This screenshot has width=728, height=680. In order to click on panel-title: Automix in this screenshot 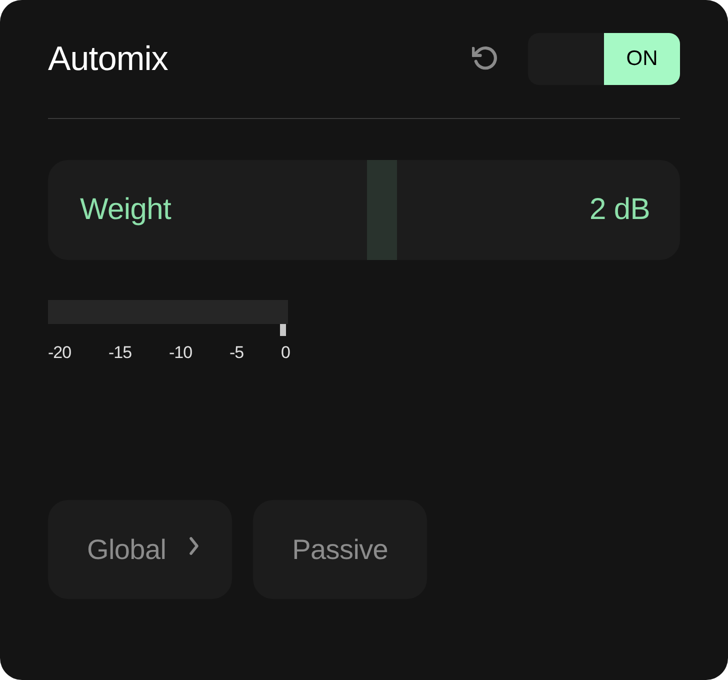, I will do `click(108, 59)`.